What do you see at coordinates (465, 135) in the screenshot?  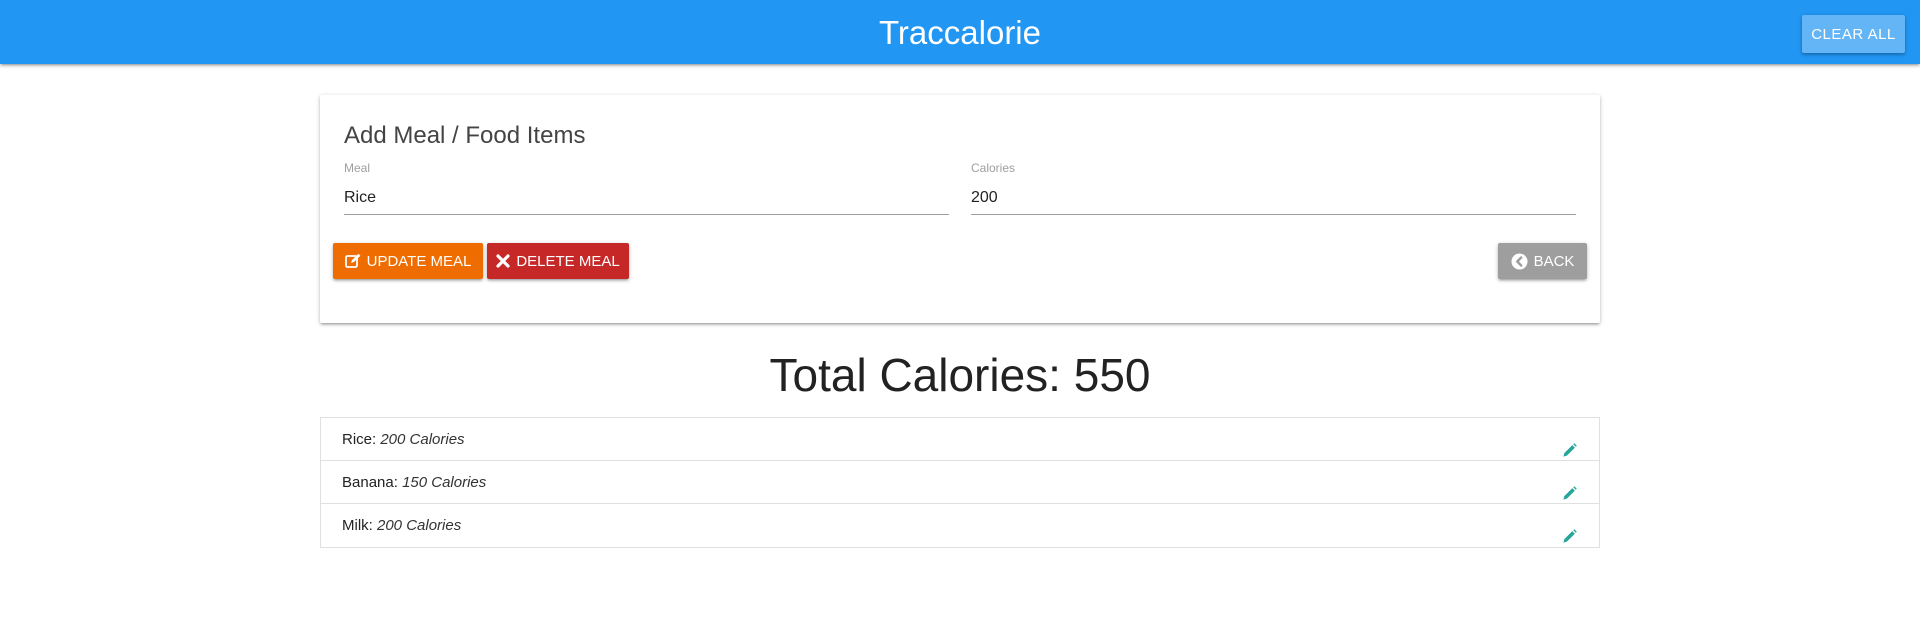 I see `form-title: Add Meal / Food Items` at bounding box center [465, 135].